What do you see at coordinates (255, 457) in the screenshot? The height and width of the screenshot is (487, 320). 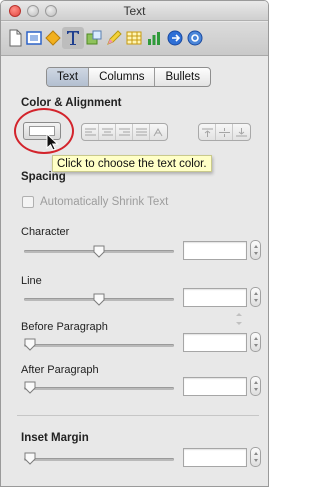 I see `inset-margin-stepper` at bounding box center [255, 457].